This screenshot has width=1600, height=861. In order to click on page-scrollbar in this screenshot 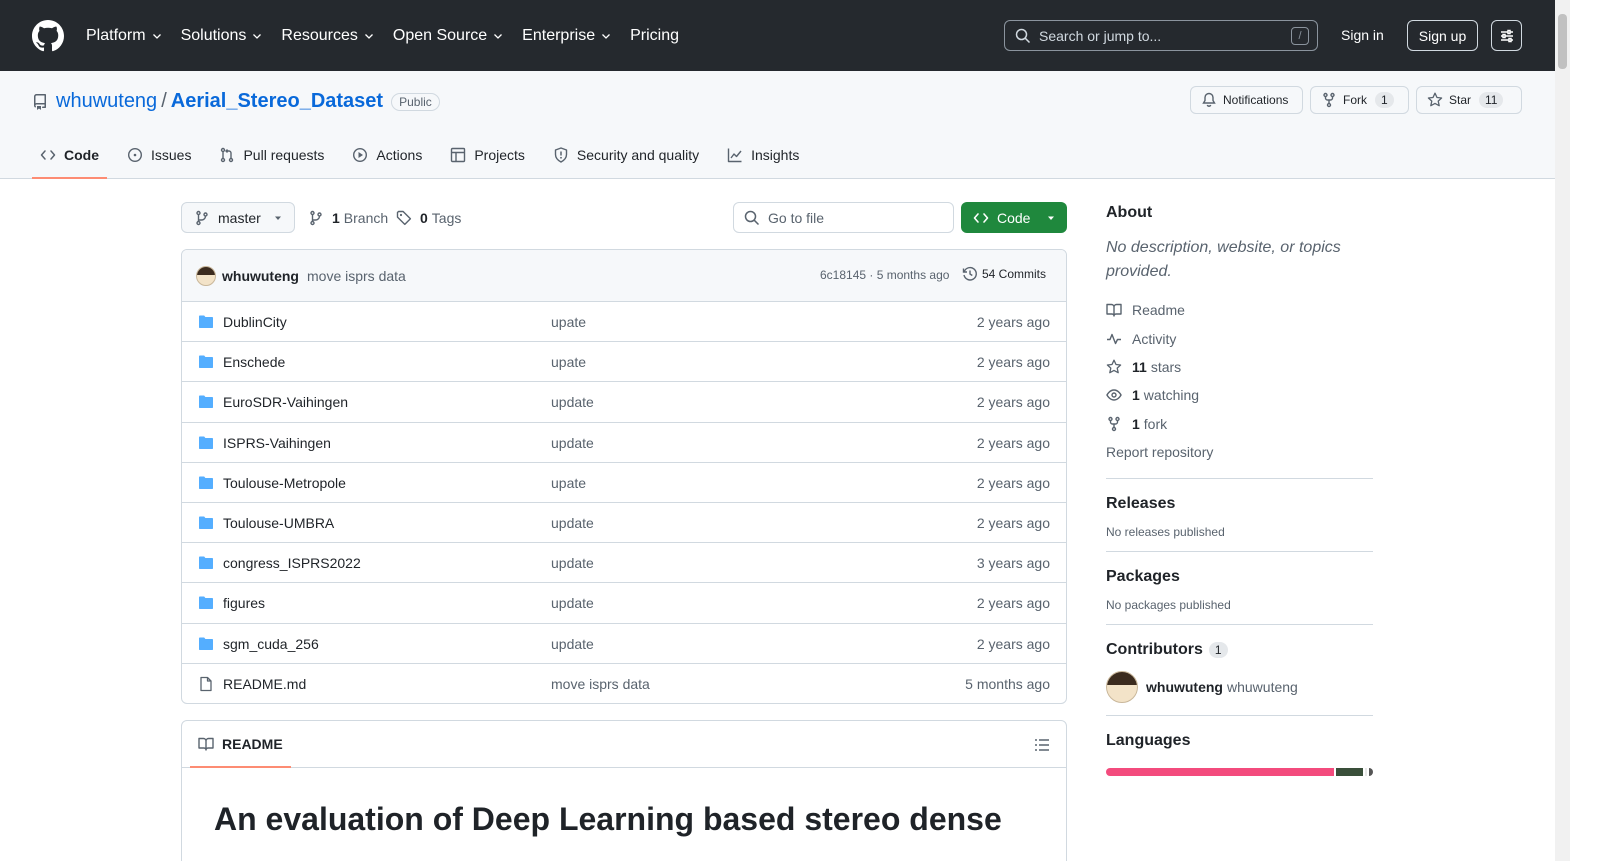, I will do `click(1562, 430)`.